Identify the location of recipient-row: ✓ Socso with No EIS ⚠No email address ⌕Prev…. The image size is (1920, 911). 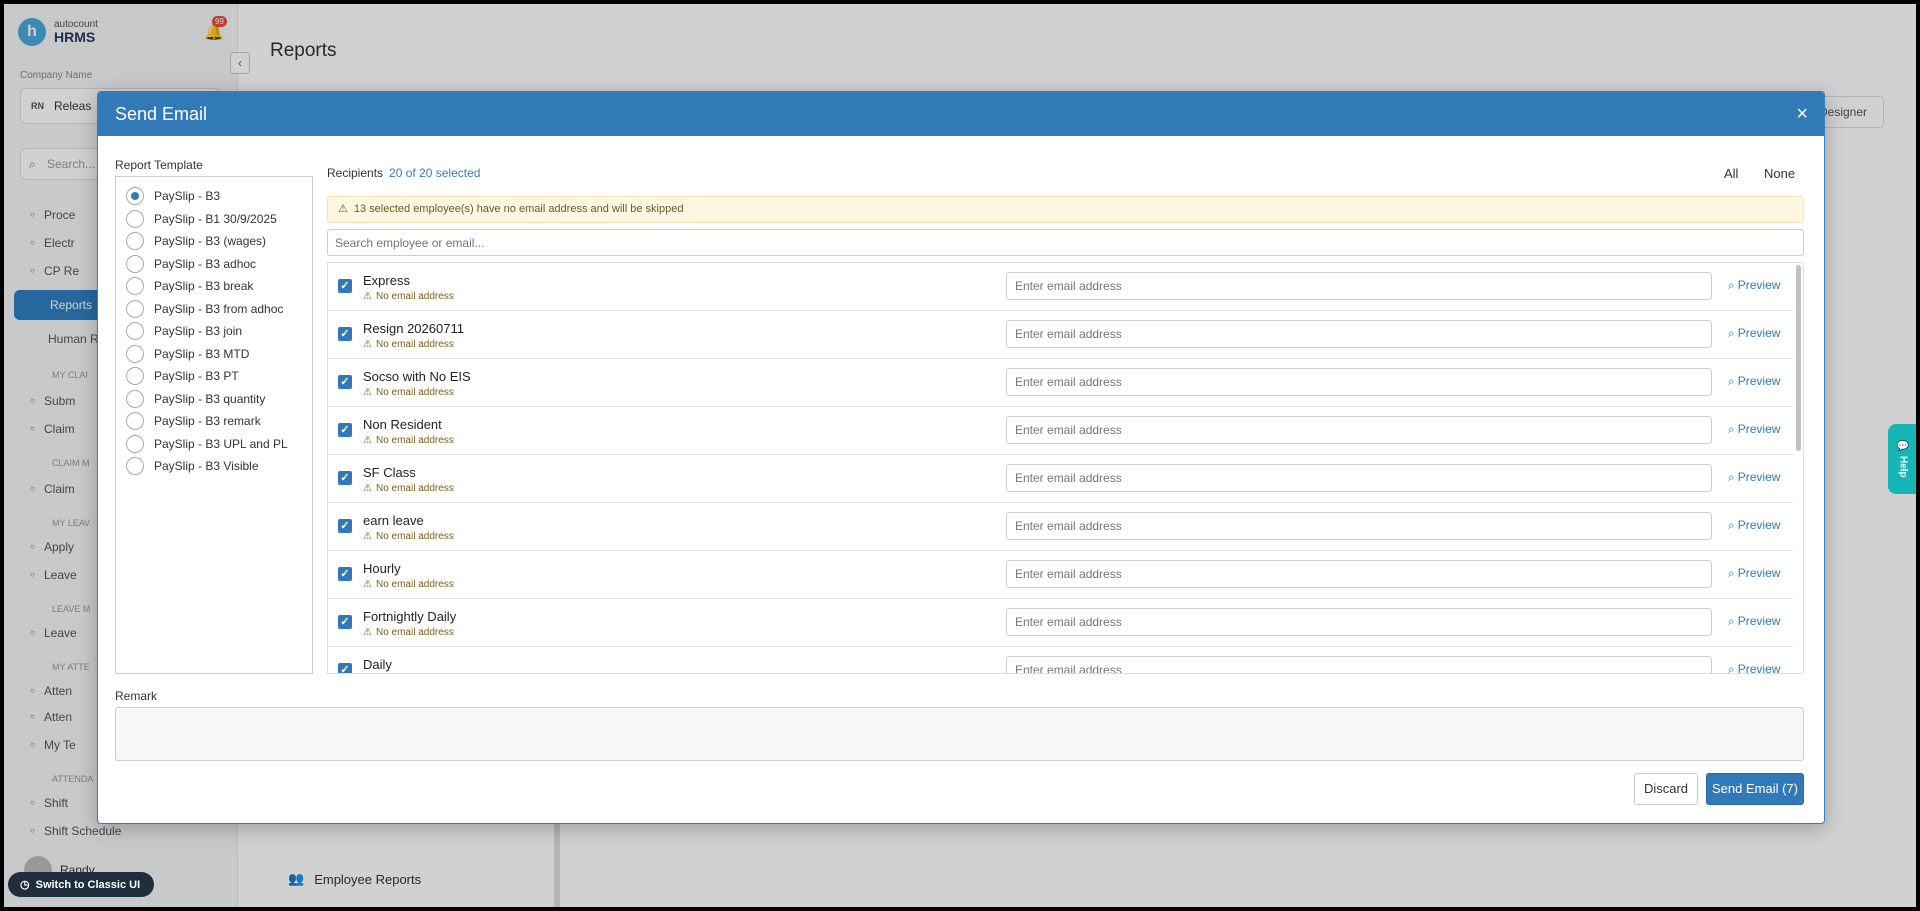
(1060, 383).